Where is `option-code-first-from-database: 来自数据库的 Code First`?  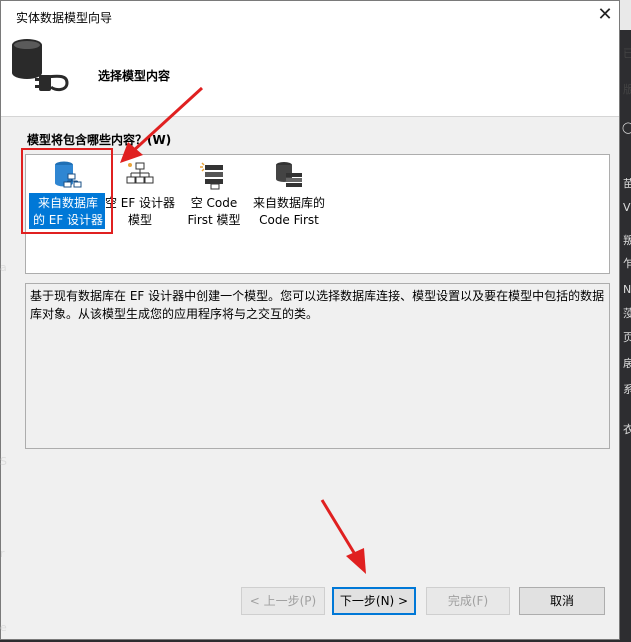 option-code-first-from-database: 来自数据库的 Code First is located at coordinates (289, 197).